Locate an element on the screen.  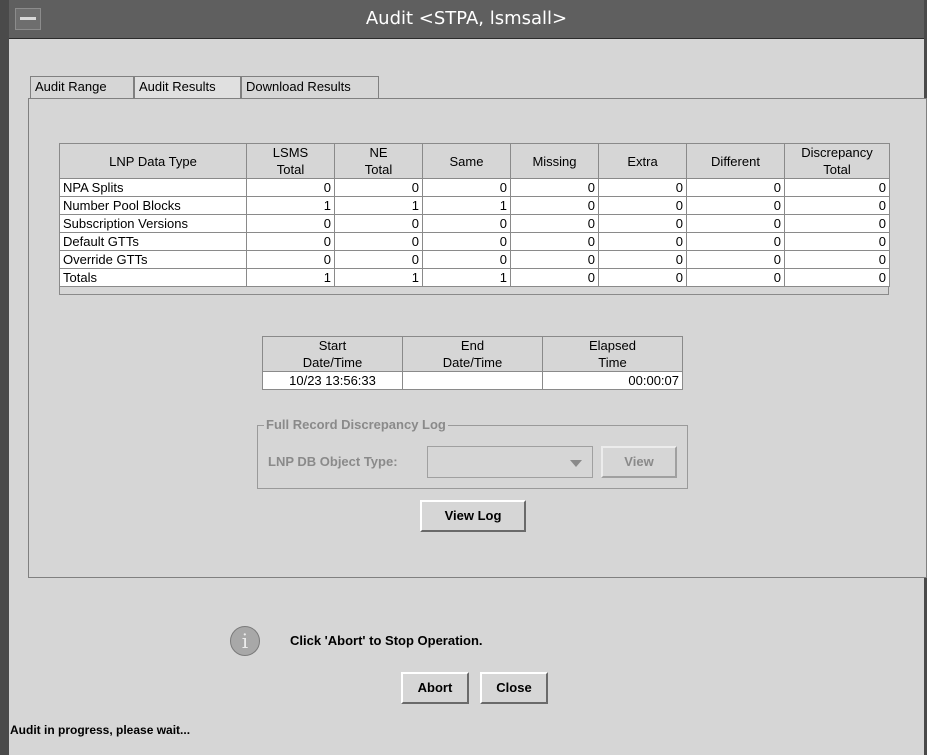
table-row-totals: Totals 1 1 1 0 0 0 0 is located at coordinates (474, 277).